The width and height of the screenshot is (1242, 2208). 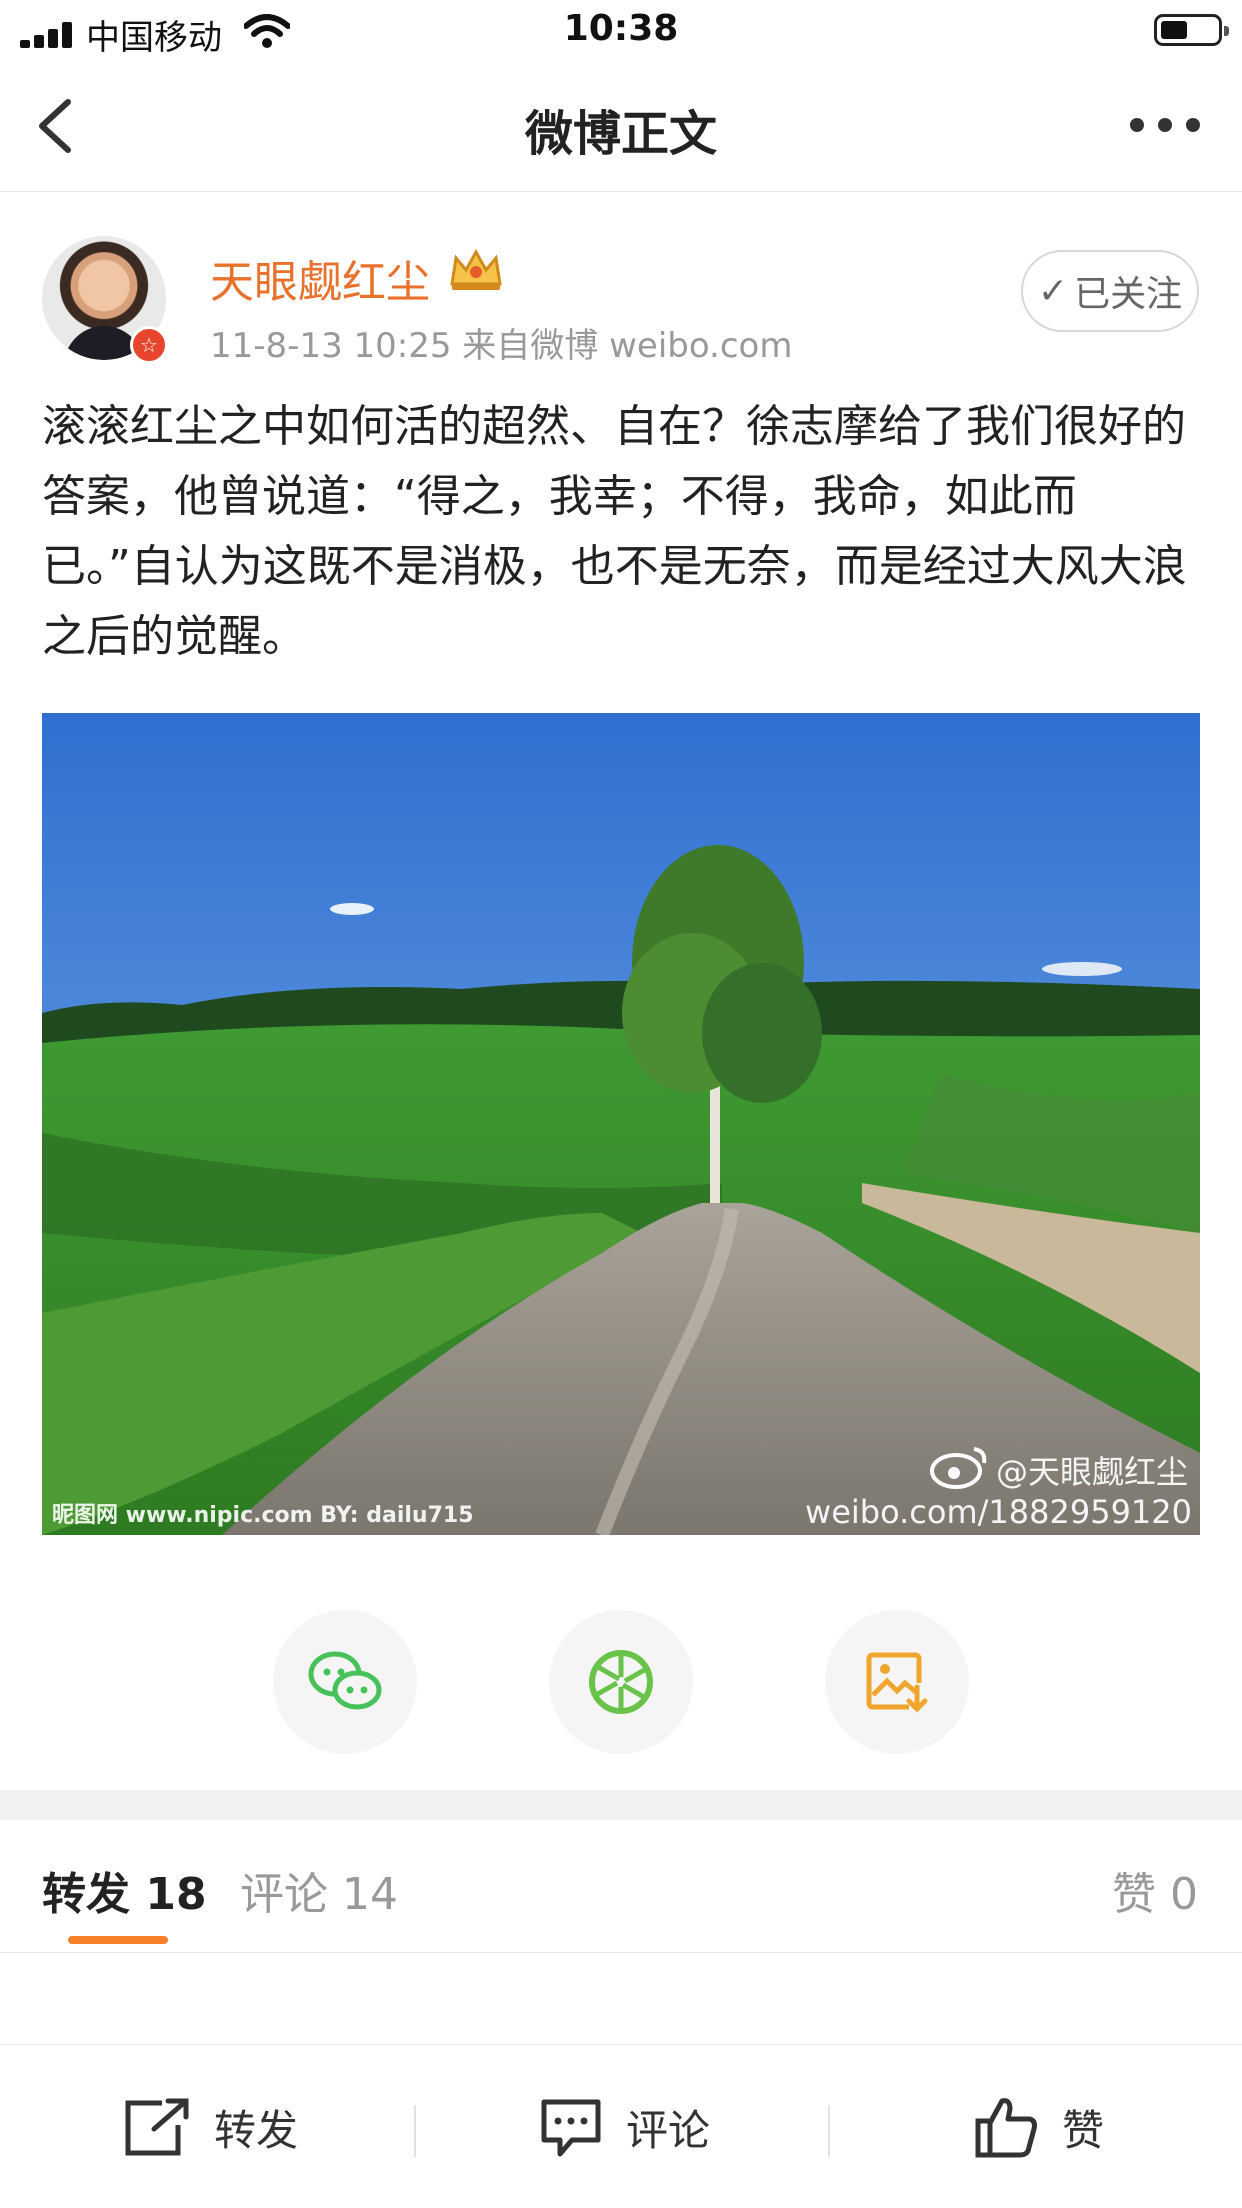 What do you see at coordinates (624, 2127) in the screenshot?
I see `comment-button: 评论` at bounding box center [624, 2127].